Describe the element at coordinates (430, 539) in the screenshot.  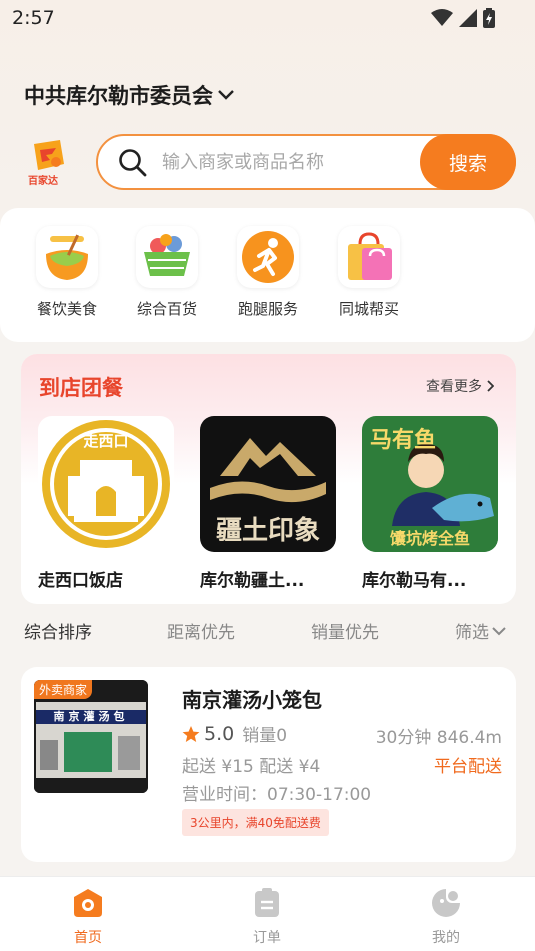
I see `shop-banner-text: 馕坑烤全鱼` at that location.